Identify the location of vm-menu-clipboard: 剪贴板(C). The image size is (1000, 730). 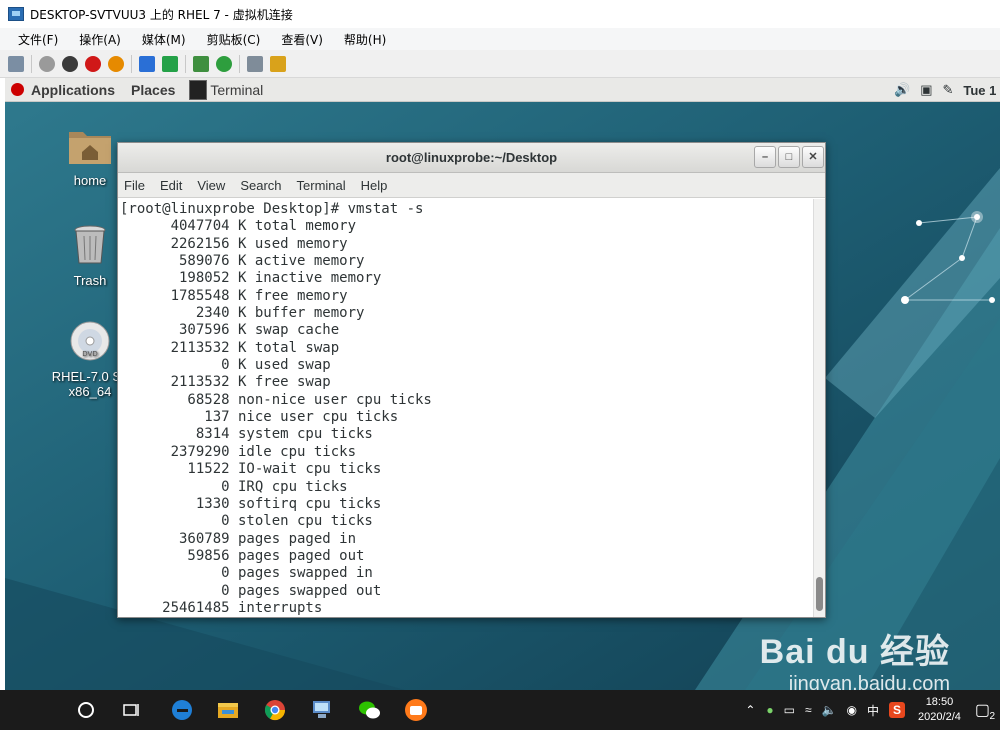
(234, 39).